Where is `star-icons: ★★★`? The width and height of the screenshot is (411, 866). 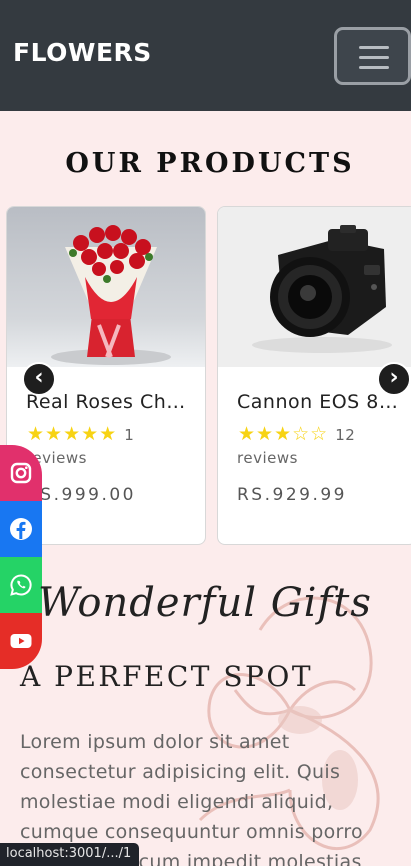 star-icons: ★★★ is located at coordinates (265, 434).